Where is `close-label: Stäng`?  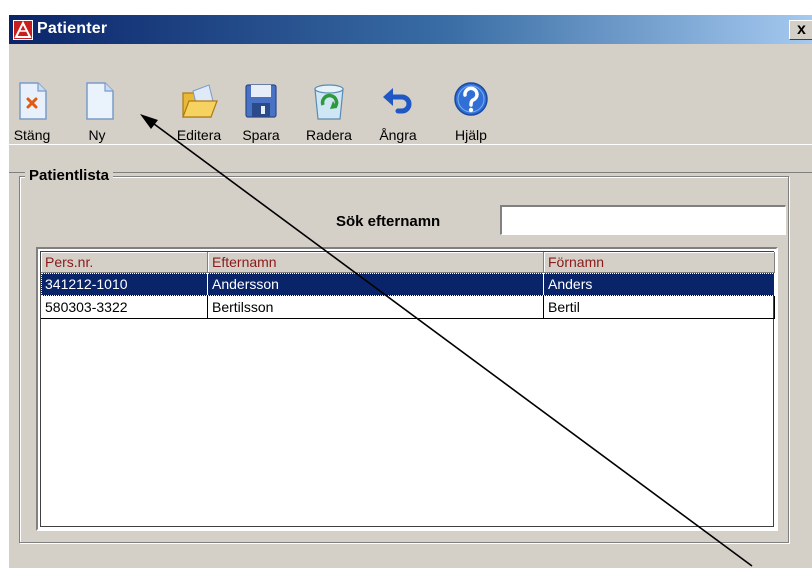
close-label: Stäng is located at coordinates (32, 135).